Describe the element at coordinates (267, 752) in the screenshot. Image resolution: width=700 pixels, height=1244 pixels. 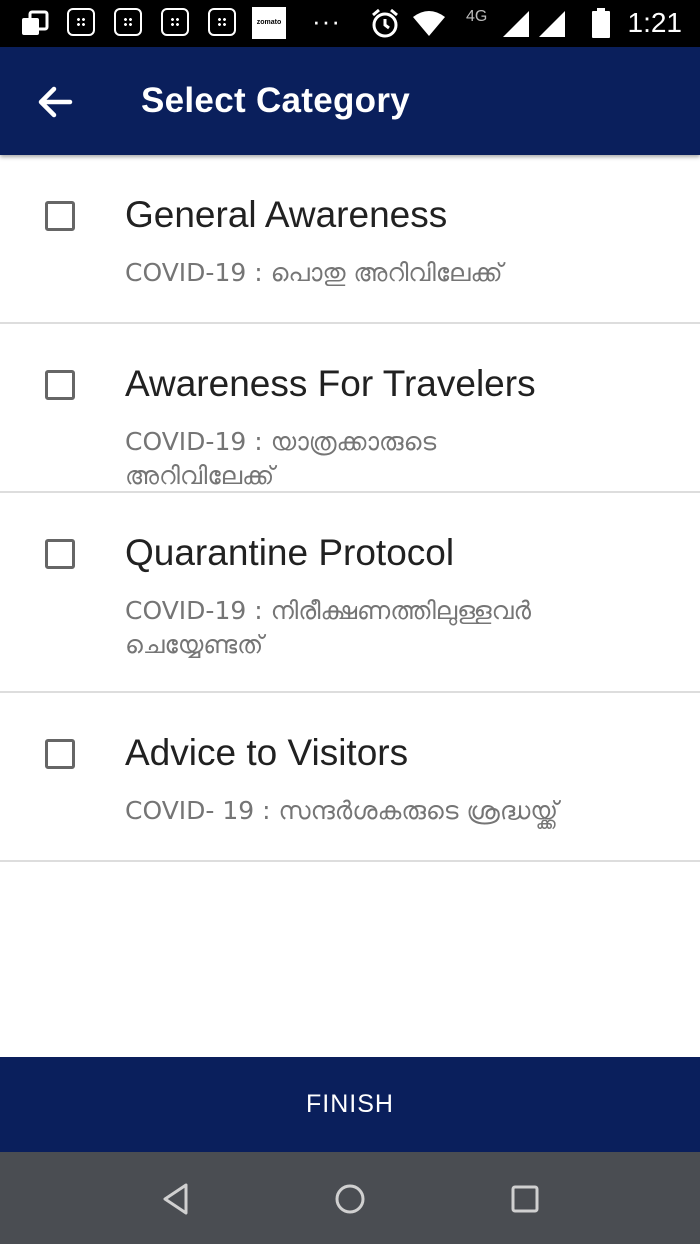
I see `category-title: Advice to Visitors` at that location.